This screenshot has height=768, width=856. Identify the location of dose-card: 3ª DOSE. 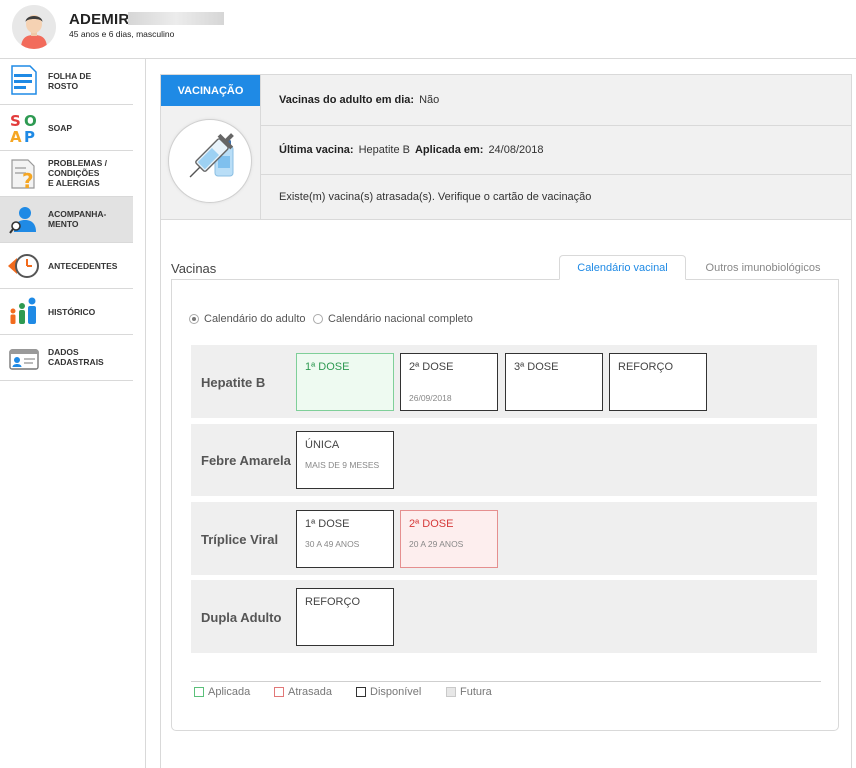
(554, 382).